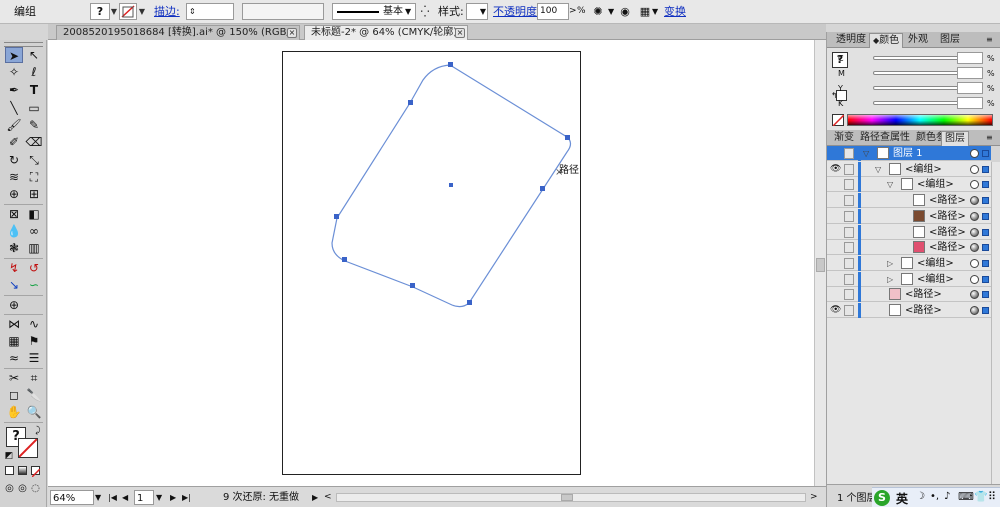  Describe the element at coordinates (14, 194) in the screenshot. I see `shape-builder-tool-icon: ⊕` at that location.